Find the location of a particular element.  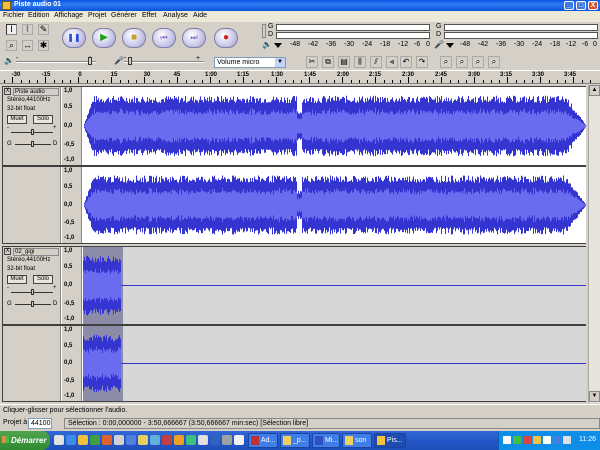

fit-project-icon: ⌕ is located at coordinates (494, 62).